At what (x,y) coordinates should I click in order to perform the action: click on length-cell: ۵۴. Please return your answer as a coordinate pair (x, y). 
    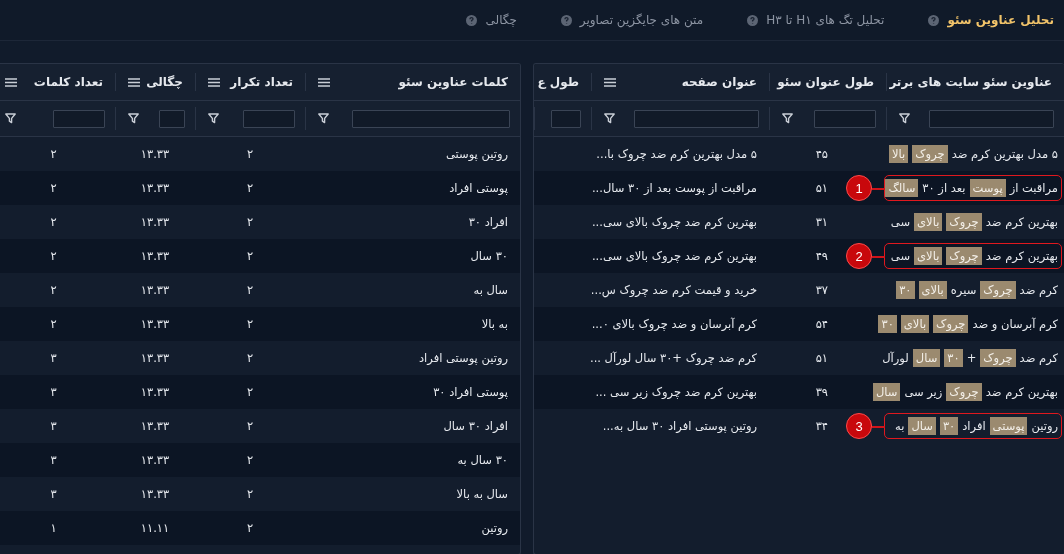
    Looking at the image, I should click on (821, 324).